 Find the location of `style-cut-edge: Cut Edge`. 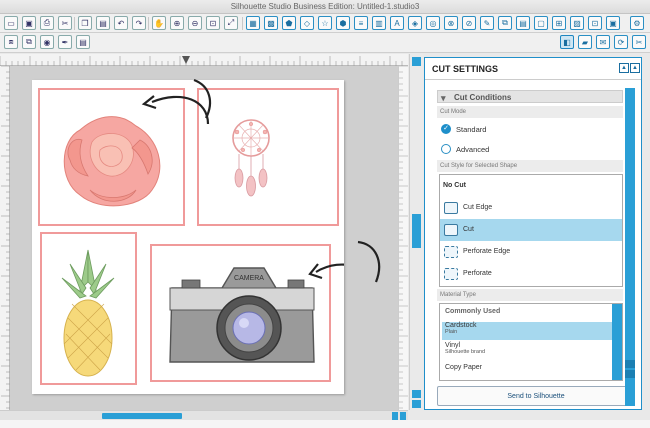

style-cut-edge: Cut Edge is located at coordinates (531, 208).